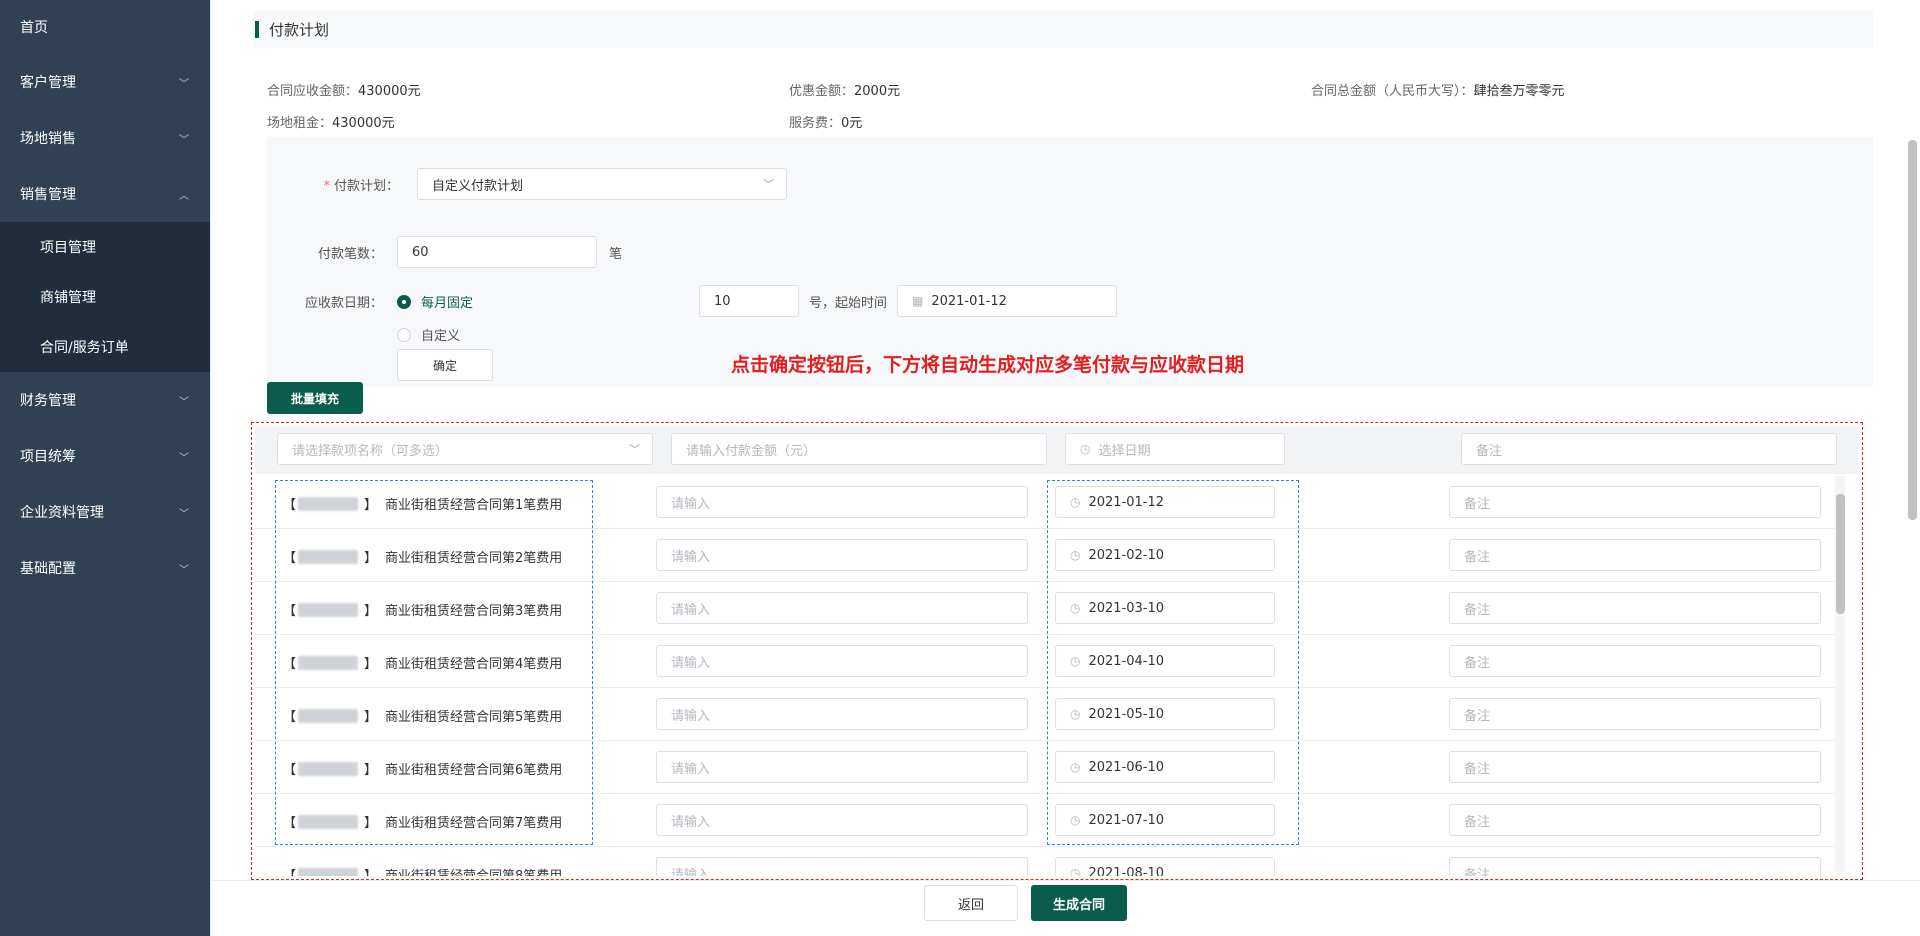 This screenshot has height=936, width=1920. I want to click on service-label: 服务费：, so click(815, 123).